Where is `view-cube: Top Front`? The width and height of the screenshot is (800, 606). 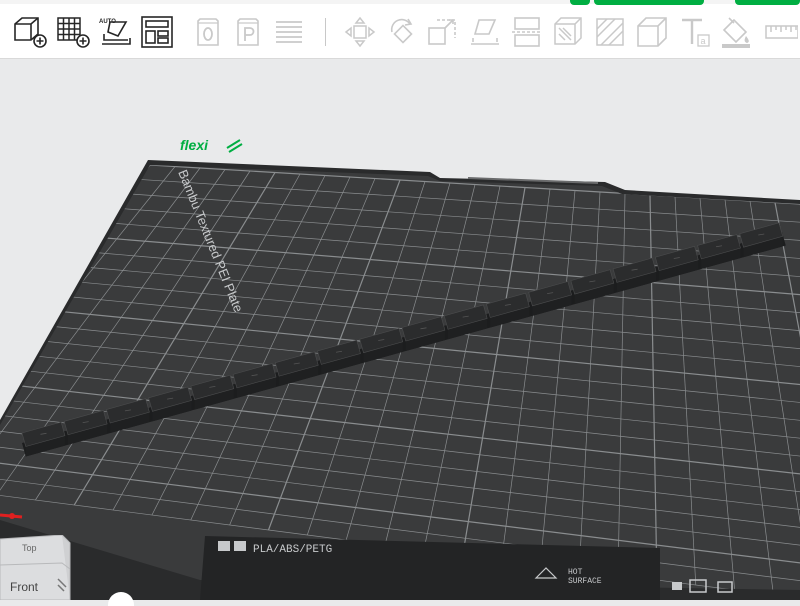
view-cube: Top Front is located at coordinates (40, 567).